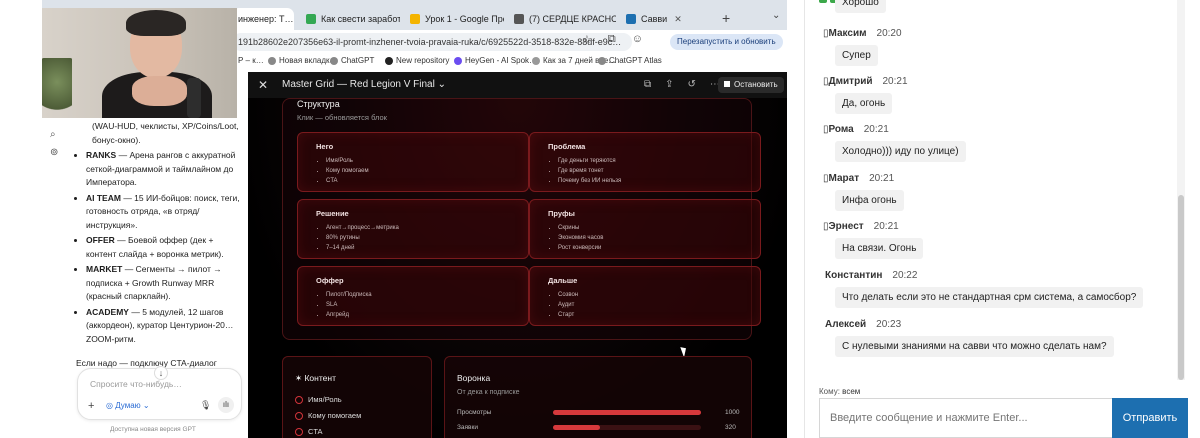 The image size is (1200, 438). Describe the element at coordinates (850, 81) in the screenshot. I see `sender-name: Дмитрий` at that location.